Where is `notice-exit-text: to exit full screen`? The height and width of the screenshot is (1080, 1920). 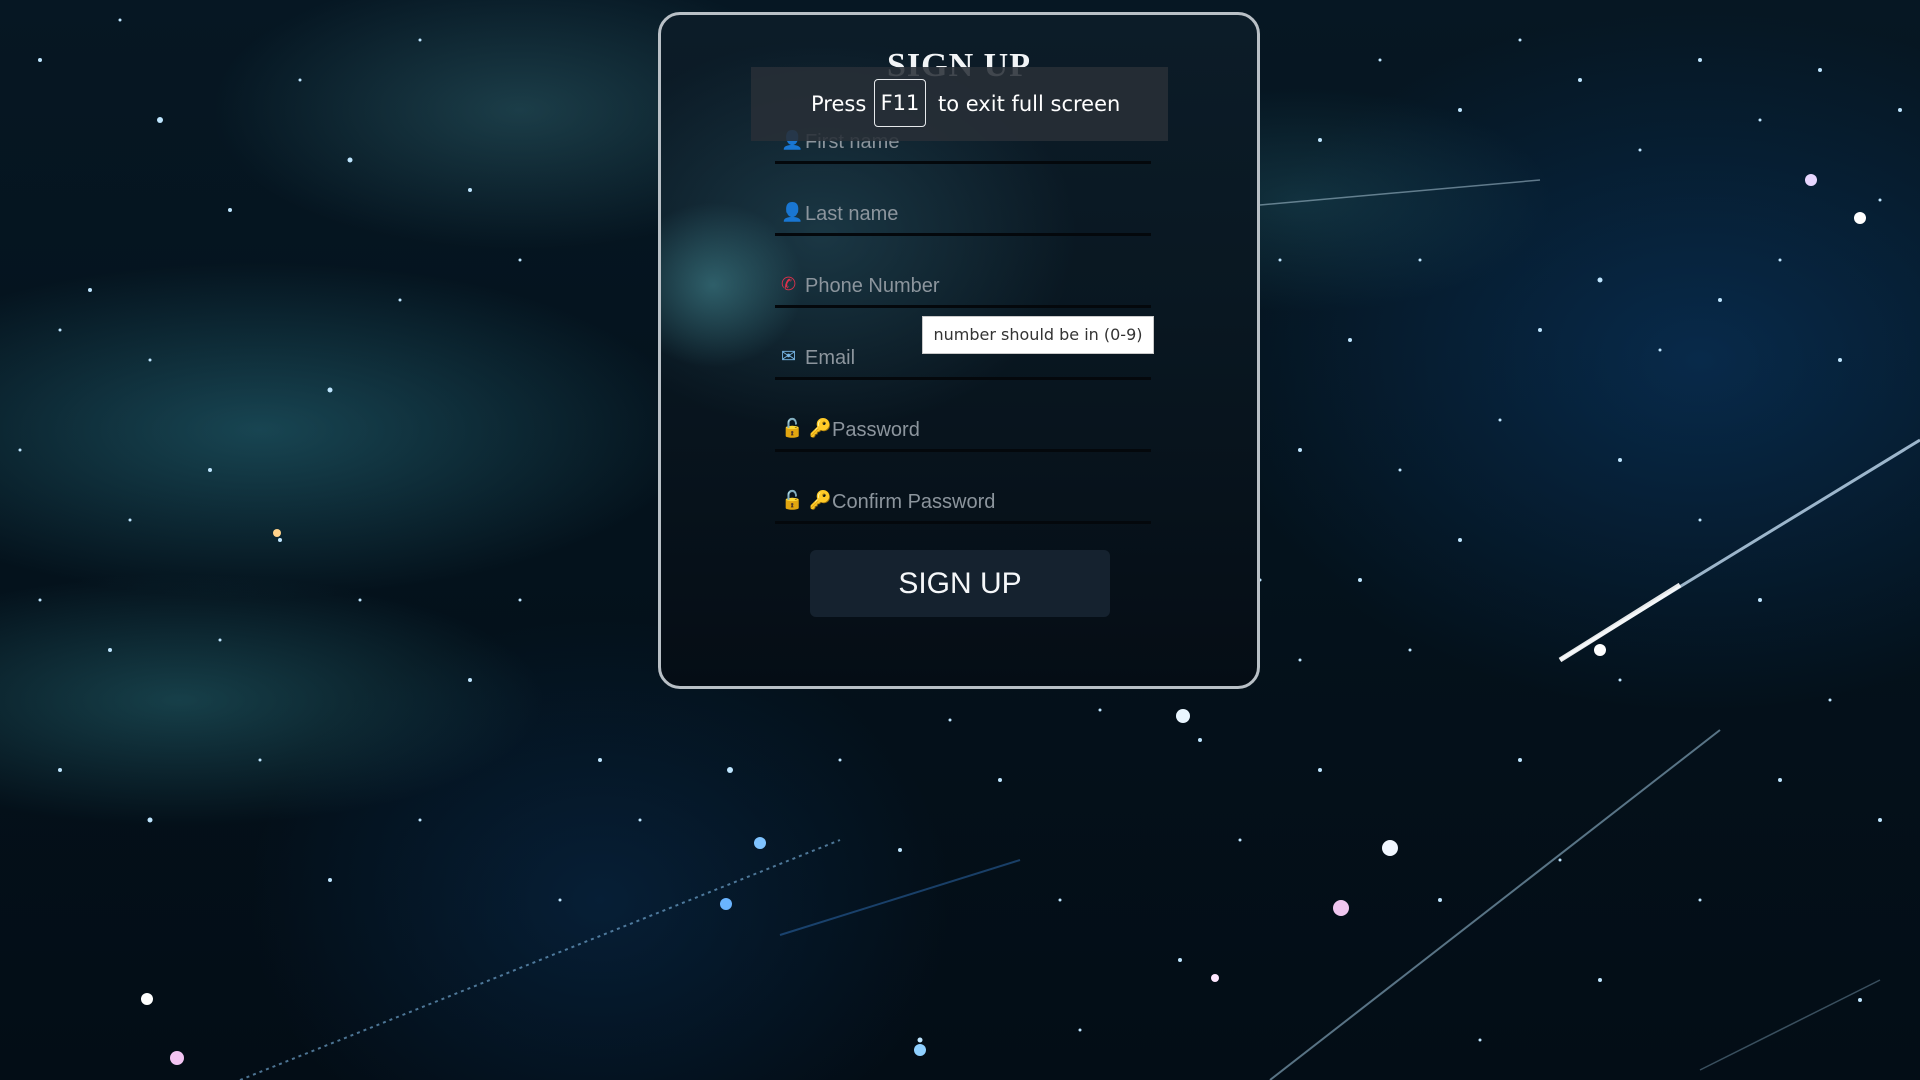 notice-exit-text: to exit full screen is located at coordinates (1029, 104).